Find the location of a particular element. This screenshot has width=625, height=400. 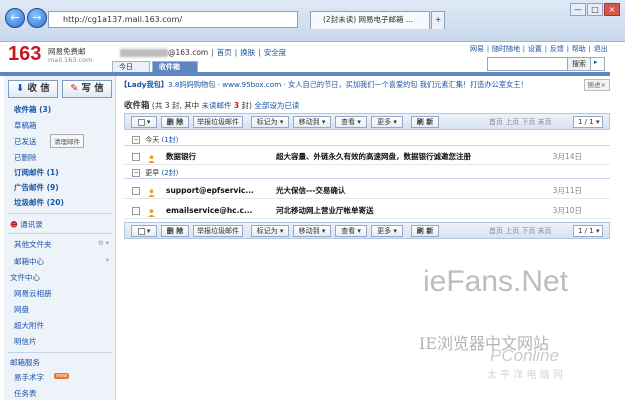

new-badge: new is located at coordinates (62, 376).